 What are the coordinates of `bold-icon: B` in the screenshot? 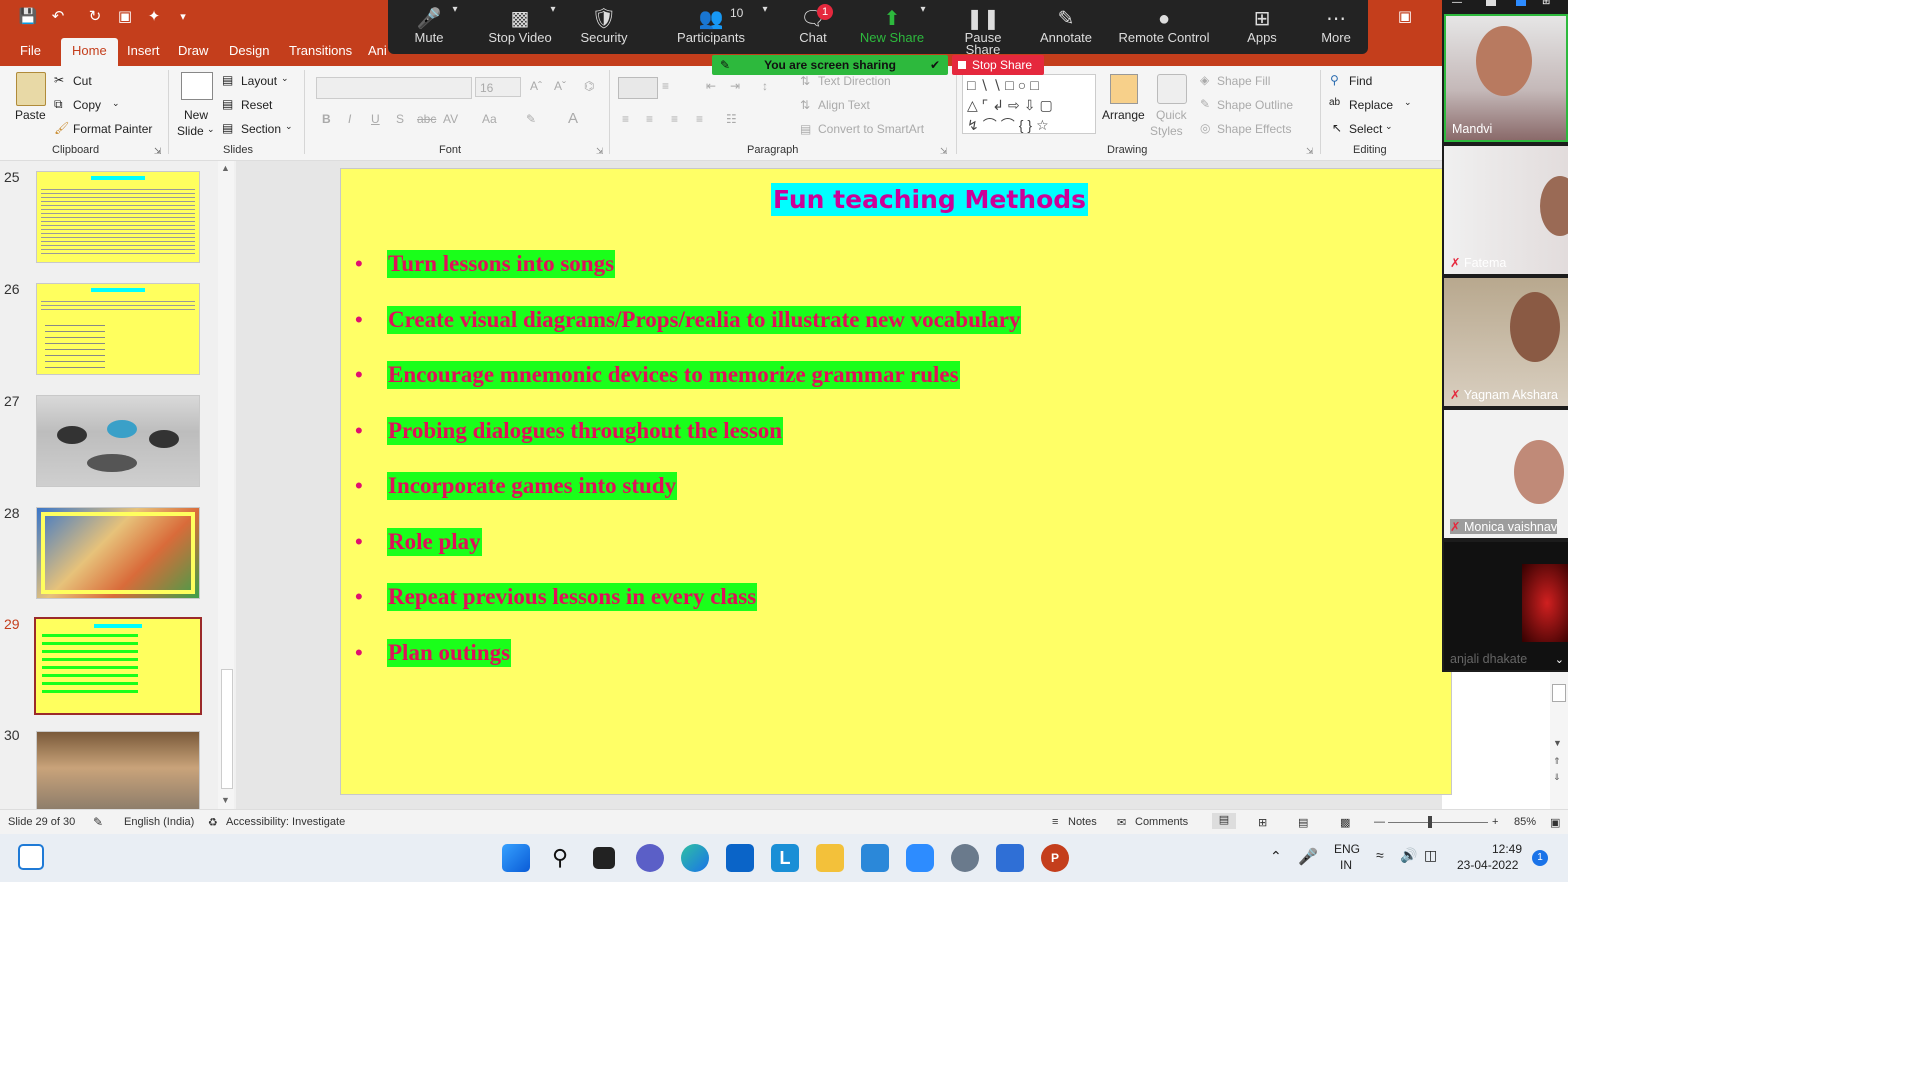 It's located at (326, 119).